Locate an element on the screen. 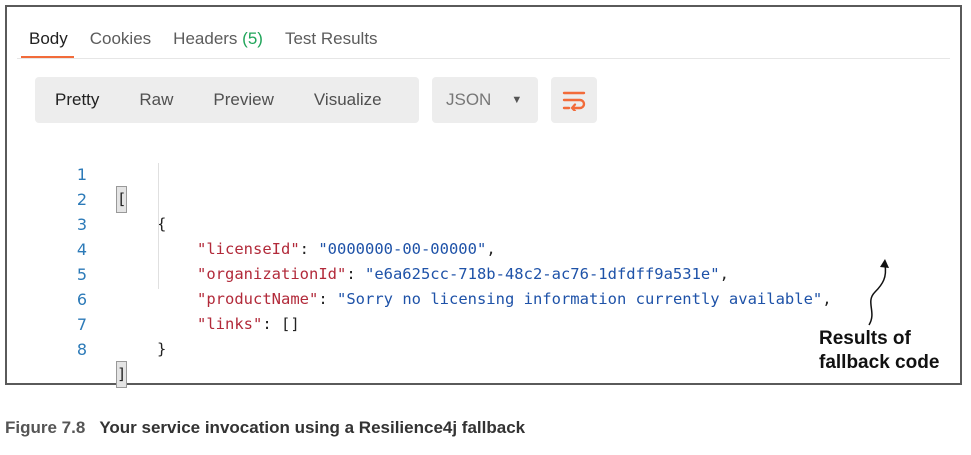 Image resolution: width=971 pixels, height=455 pixels. chevron-down-icon: ▼ is located at coordinates (517, 100).